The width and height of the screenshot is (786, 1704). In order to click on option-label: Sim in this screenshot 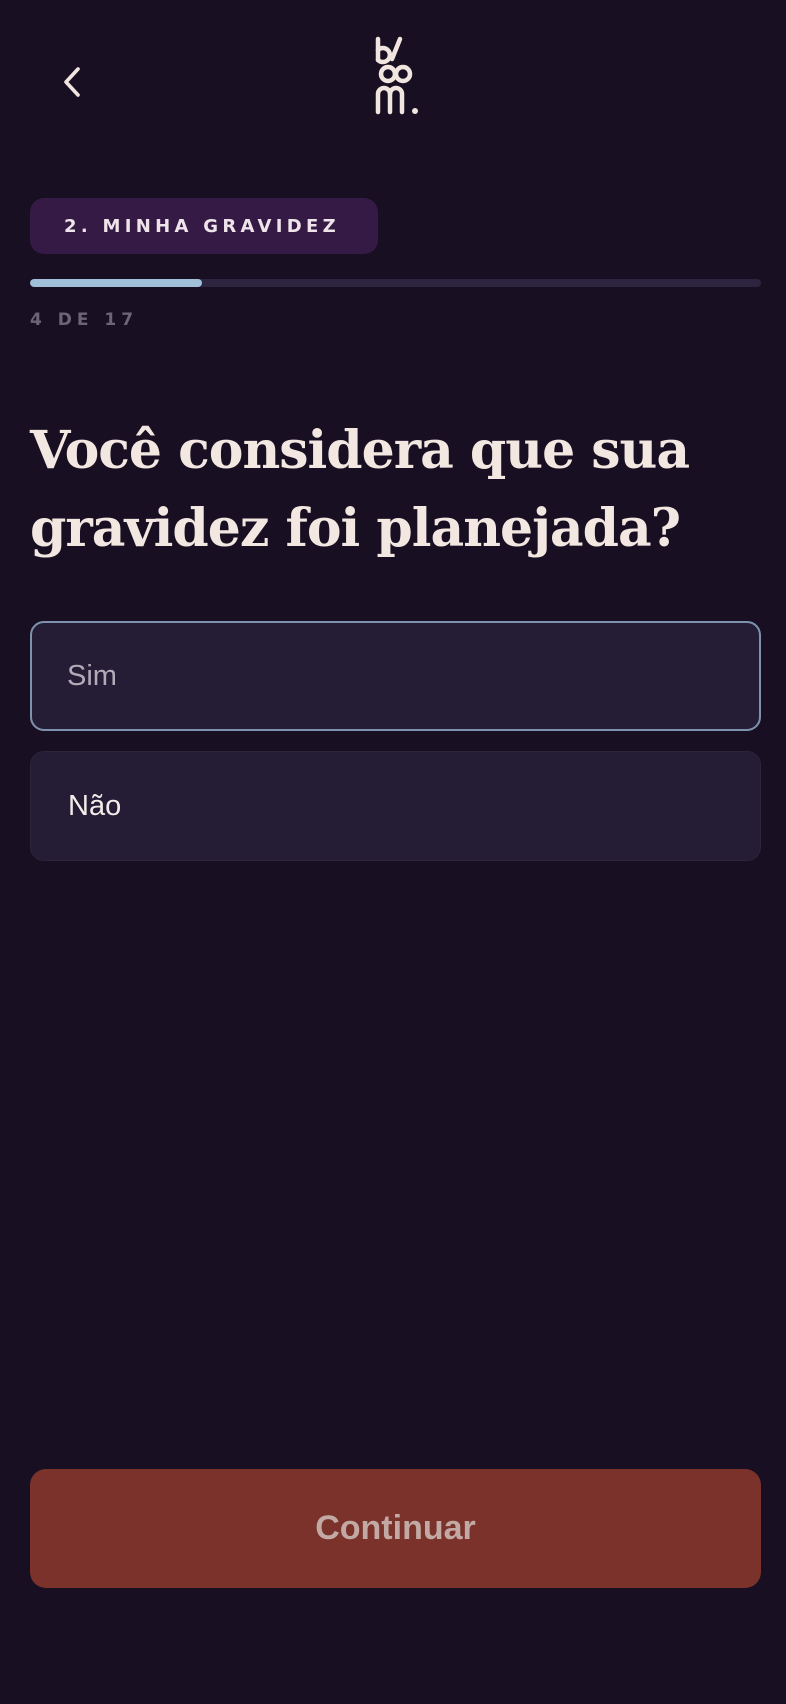, I will do `click(92, 675)`.